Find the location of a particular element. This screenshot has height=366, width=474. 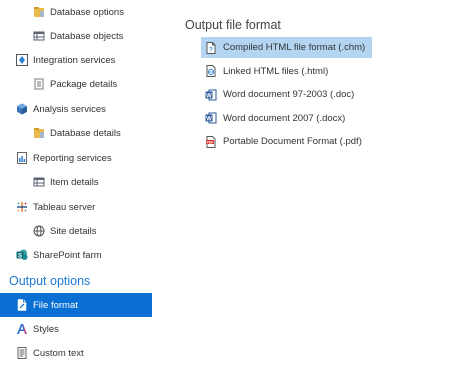

format-option-doc: W Word document 97-2003 (.doc) is located at coordinates (286, 94).